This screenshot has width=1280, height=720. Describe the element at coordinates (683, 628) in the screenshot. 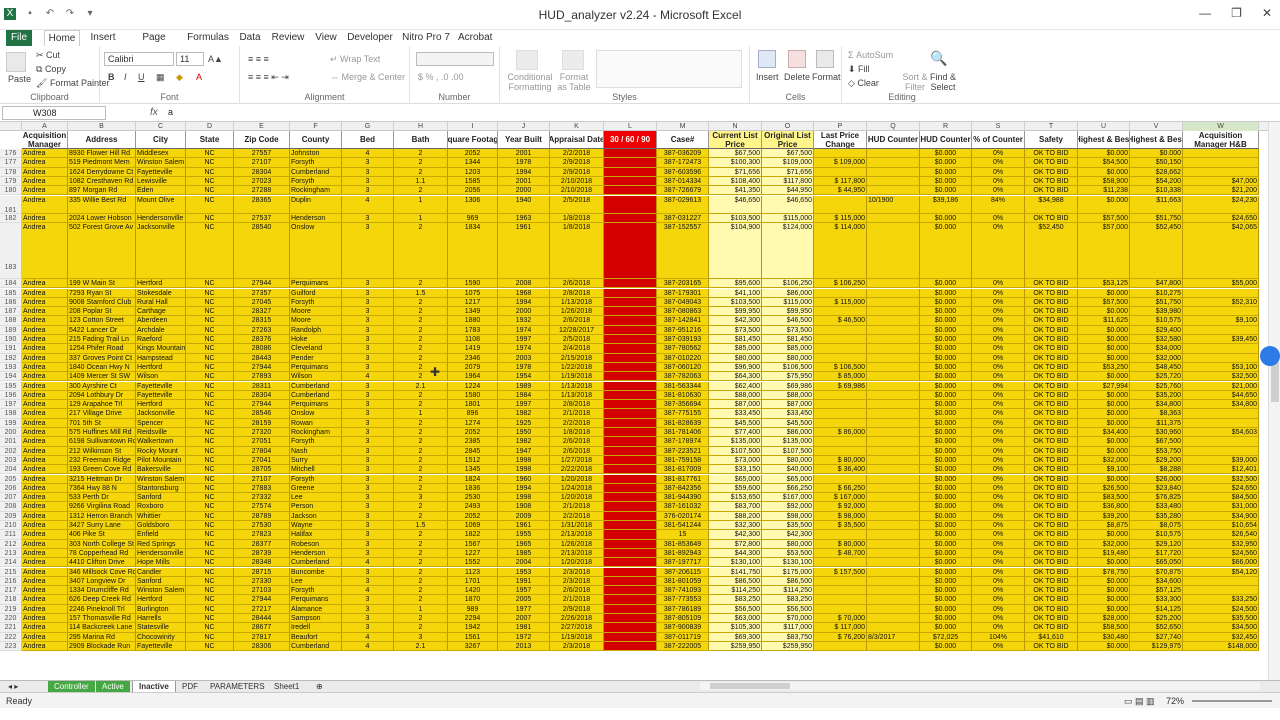

I see `cell: 387-900839` at that location.